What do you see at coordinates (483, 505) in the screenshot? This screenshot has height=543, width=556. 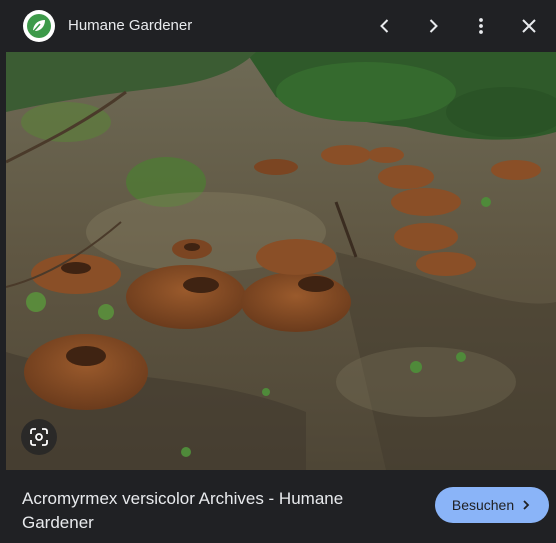 I see `visit-button-label: Besuchen` at bounding box center [483, 505].